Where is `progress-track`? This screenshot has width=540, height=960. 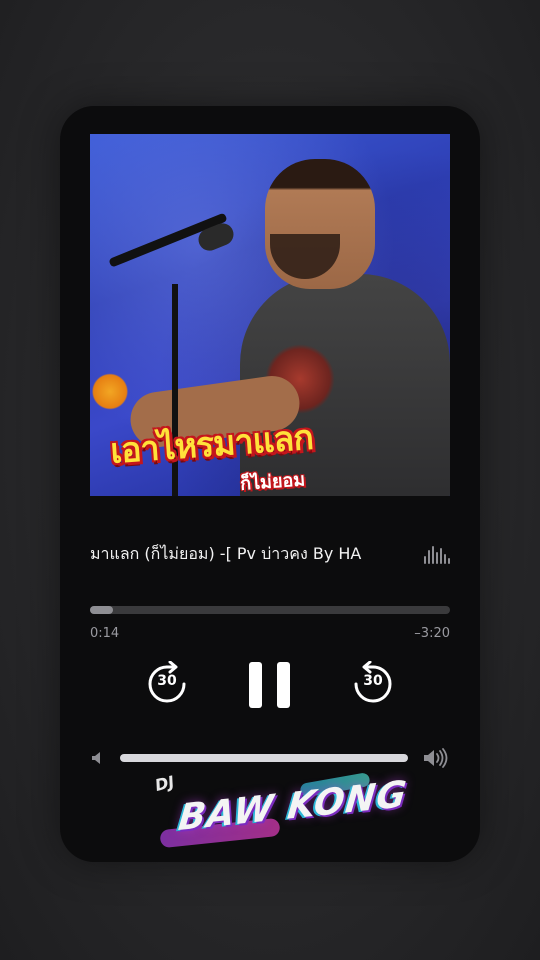
progress-track is located at coordinates (270, 610).